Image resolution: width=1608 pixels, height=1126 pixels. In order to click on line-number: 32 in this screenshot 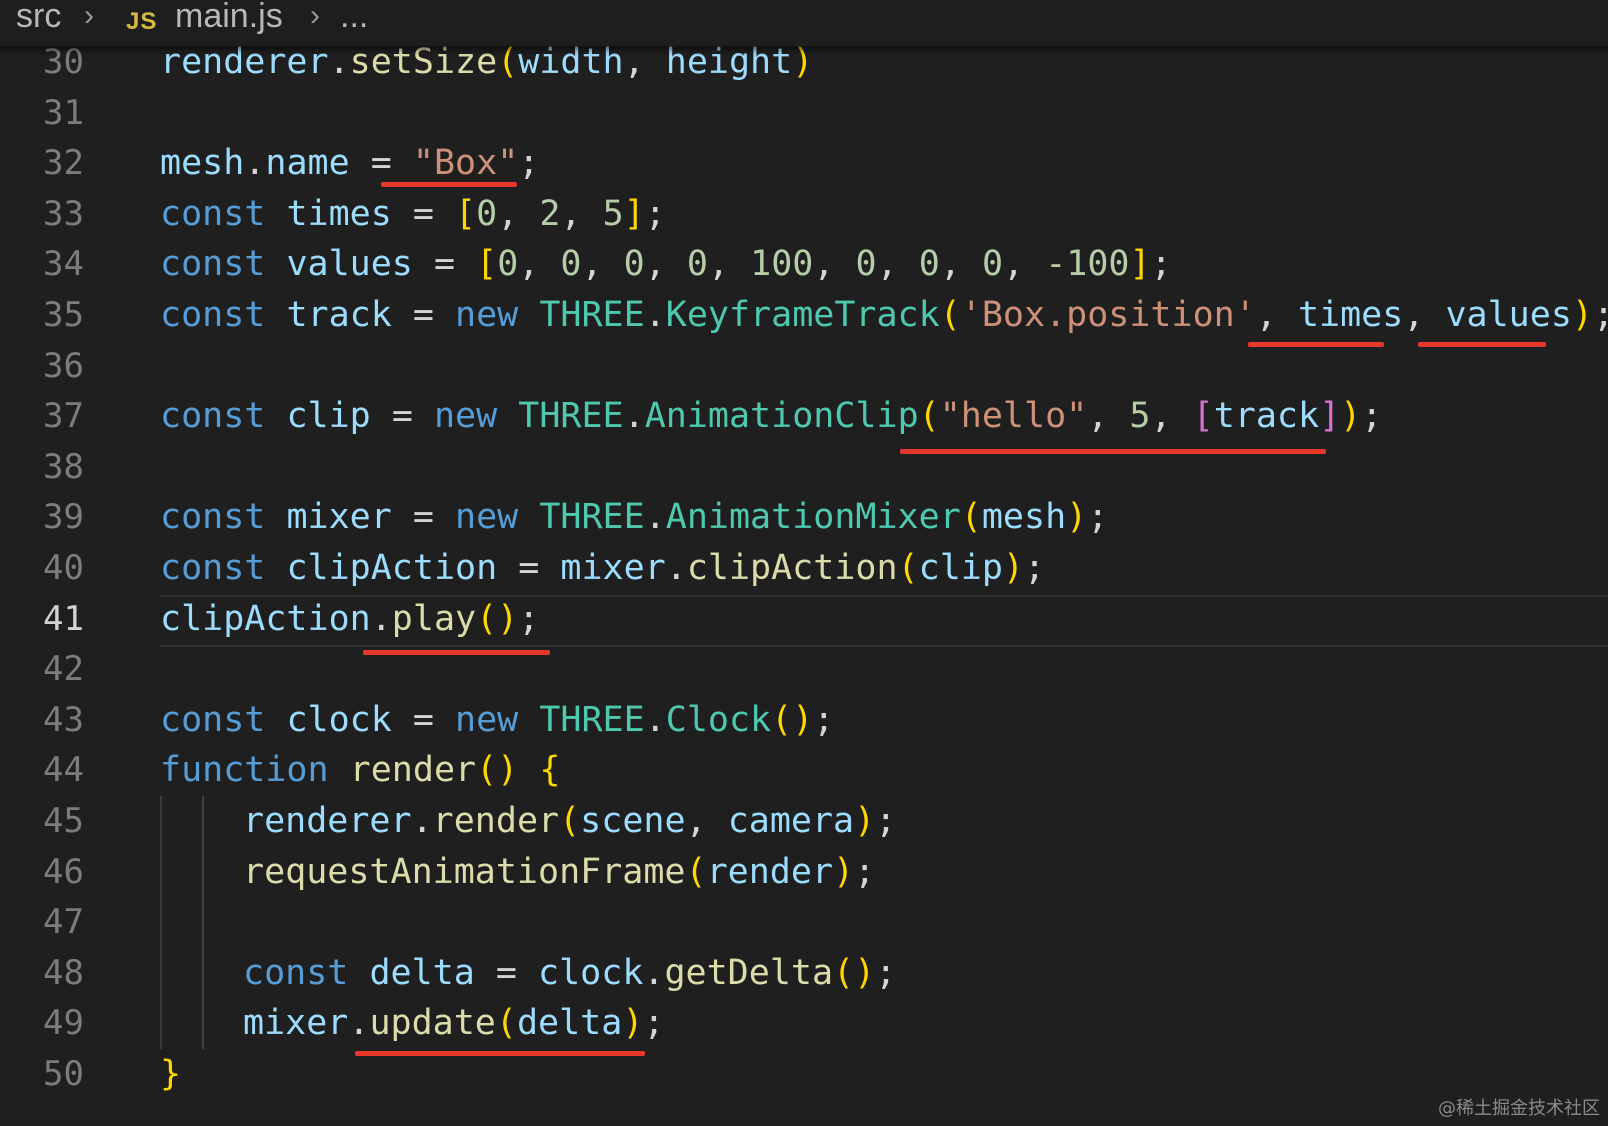, I will do `click(63, 163)`.